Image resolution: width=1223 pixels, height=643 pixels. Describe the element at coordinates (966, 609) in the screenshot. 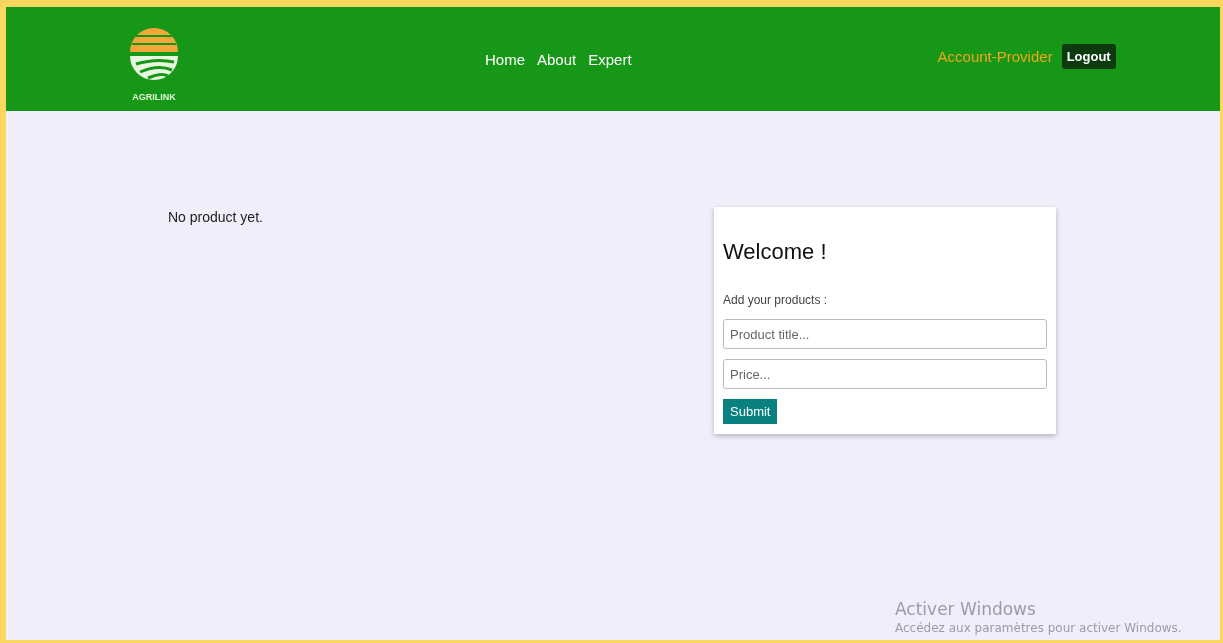

I see `activation-title: Activer Windows` at that location.